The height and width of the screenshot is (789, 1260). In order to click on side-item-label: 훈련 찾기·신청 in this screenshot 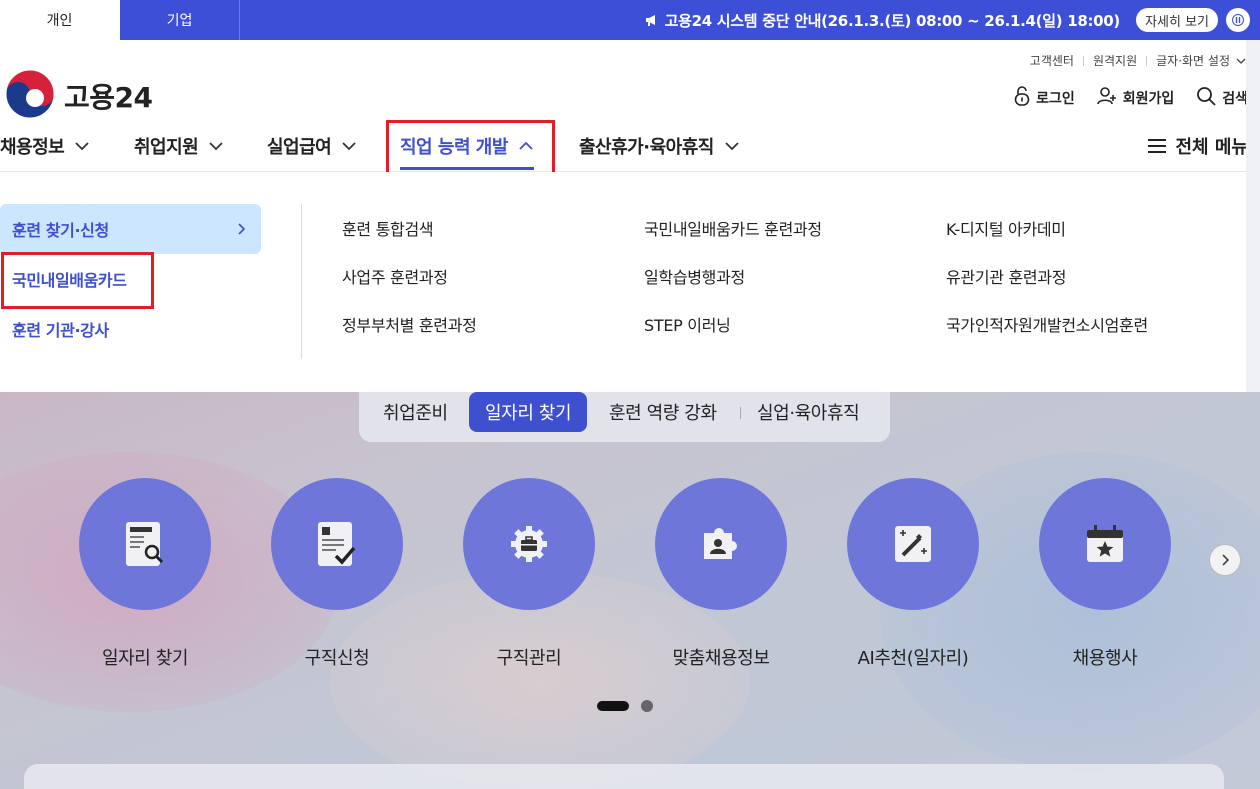, I will do `click(60, 230)`.